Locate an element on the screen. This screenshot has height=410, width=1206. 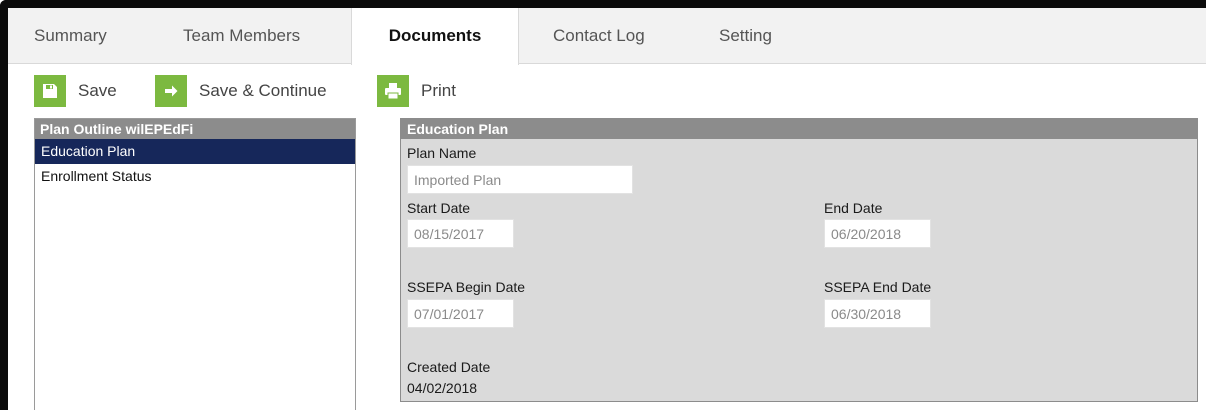
printer-icon is located at coordinates (393, 91).